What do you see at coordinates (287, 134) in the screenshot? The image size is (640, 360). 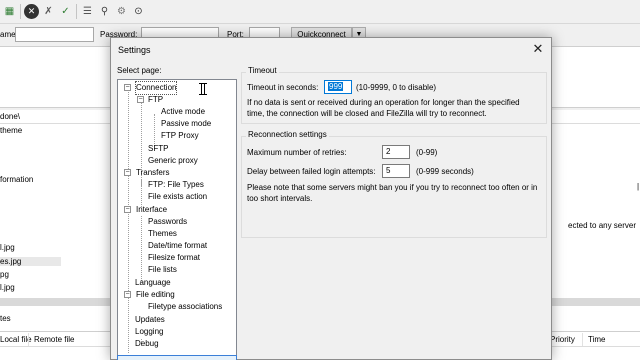 I see `reconnection-group-title: Reconnection settings` at bounding box center [287, 134].